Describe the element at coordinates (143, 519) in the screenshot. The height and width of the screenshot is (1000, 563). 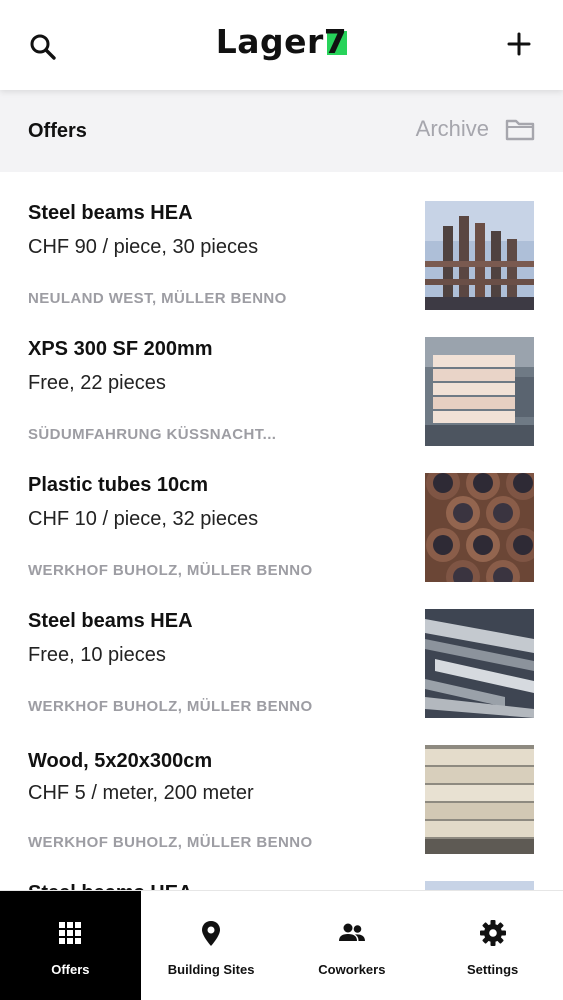
I see `offer-price: CHF 10 / piece, 32 pieces` at that location.